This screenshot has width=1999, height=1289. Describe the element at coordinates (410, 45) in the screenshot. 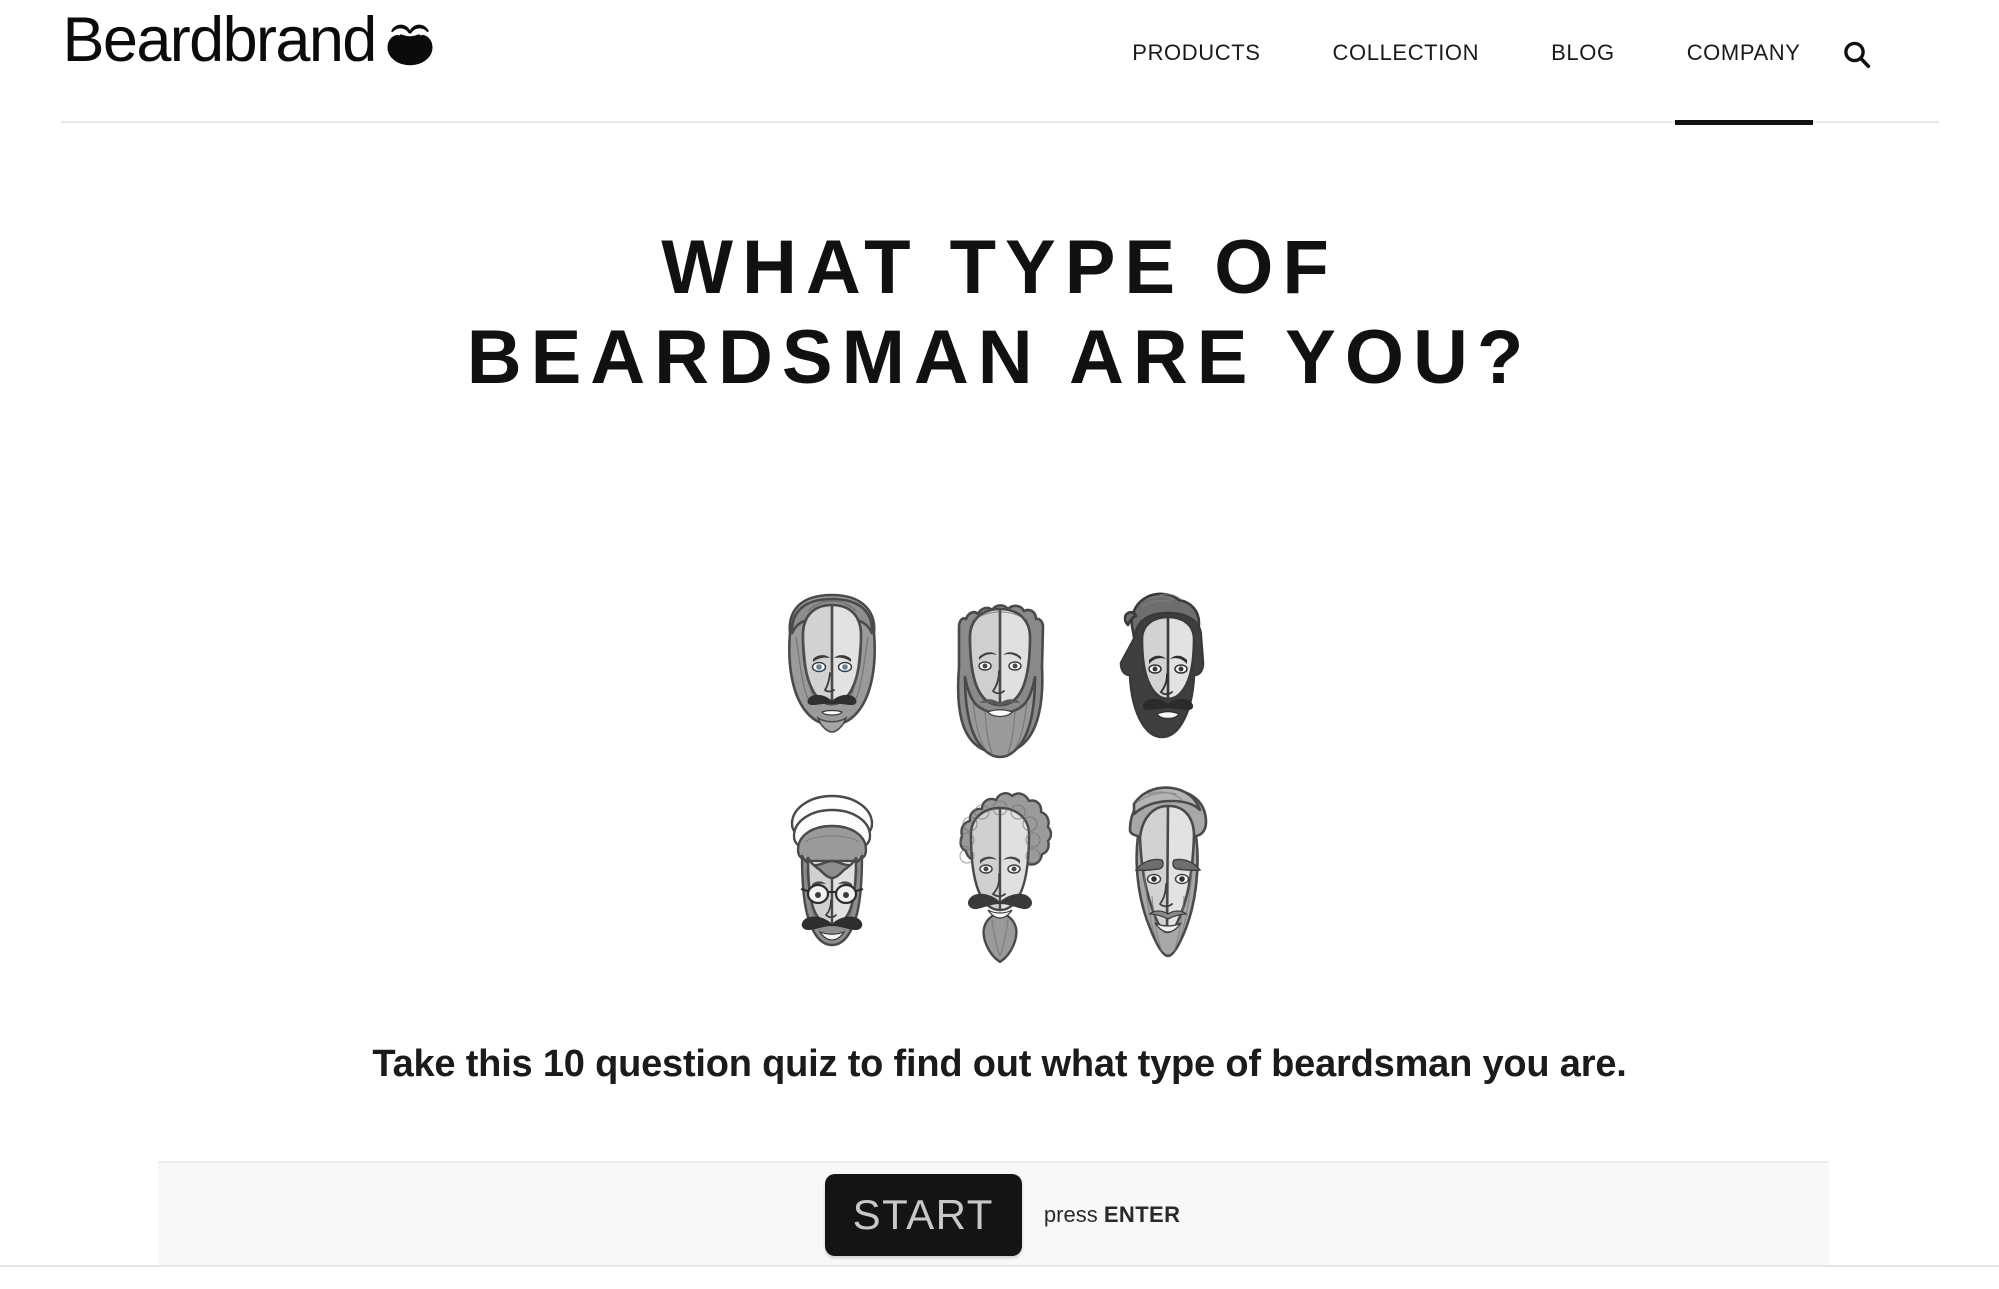

I see `beard-mustache-icon` at that location.